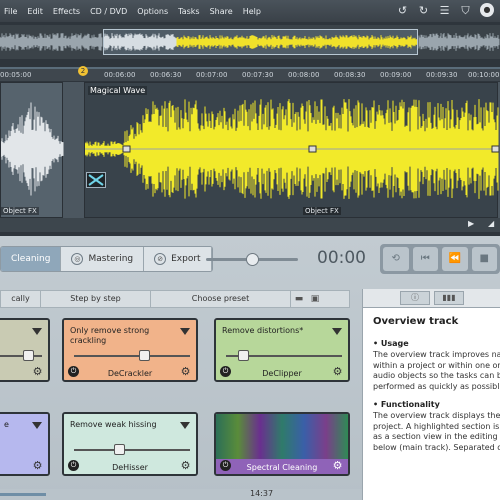 The height and width of the screenshot is (500, 500). Describe the element at coordinates (436, 386) in the screenshot. I see `help-text-line: performed as quickly as possible.` at that location.